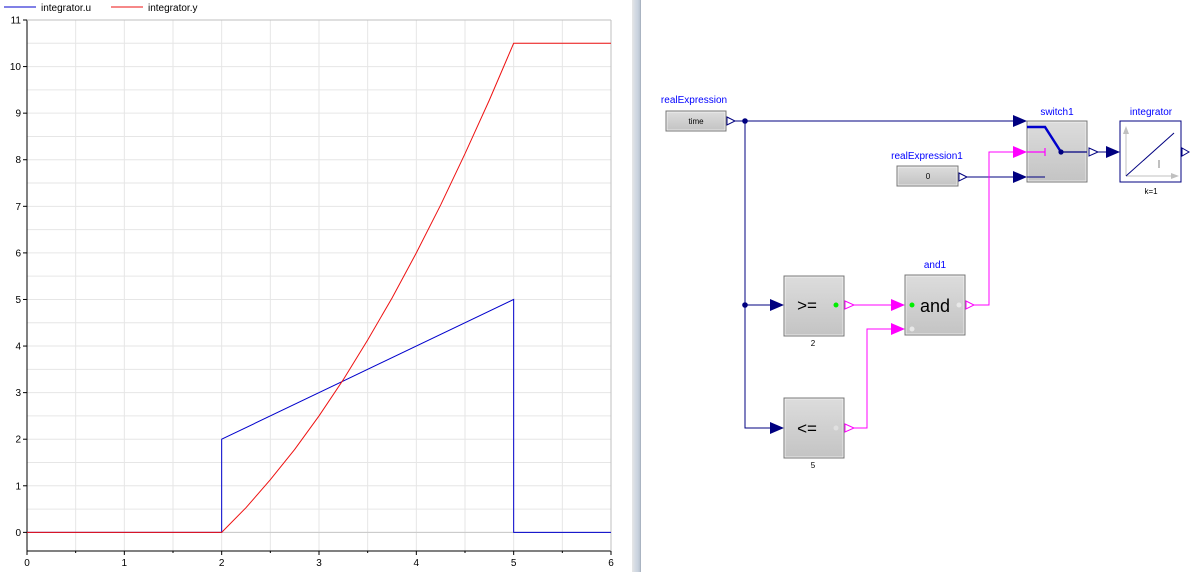 Image resolution: width=1200 pixels, height=572 pixels. I want to click on realExpression-value: time, so click(696, 121).